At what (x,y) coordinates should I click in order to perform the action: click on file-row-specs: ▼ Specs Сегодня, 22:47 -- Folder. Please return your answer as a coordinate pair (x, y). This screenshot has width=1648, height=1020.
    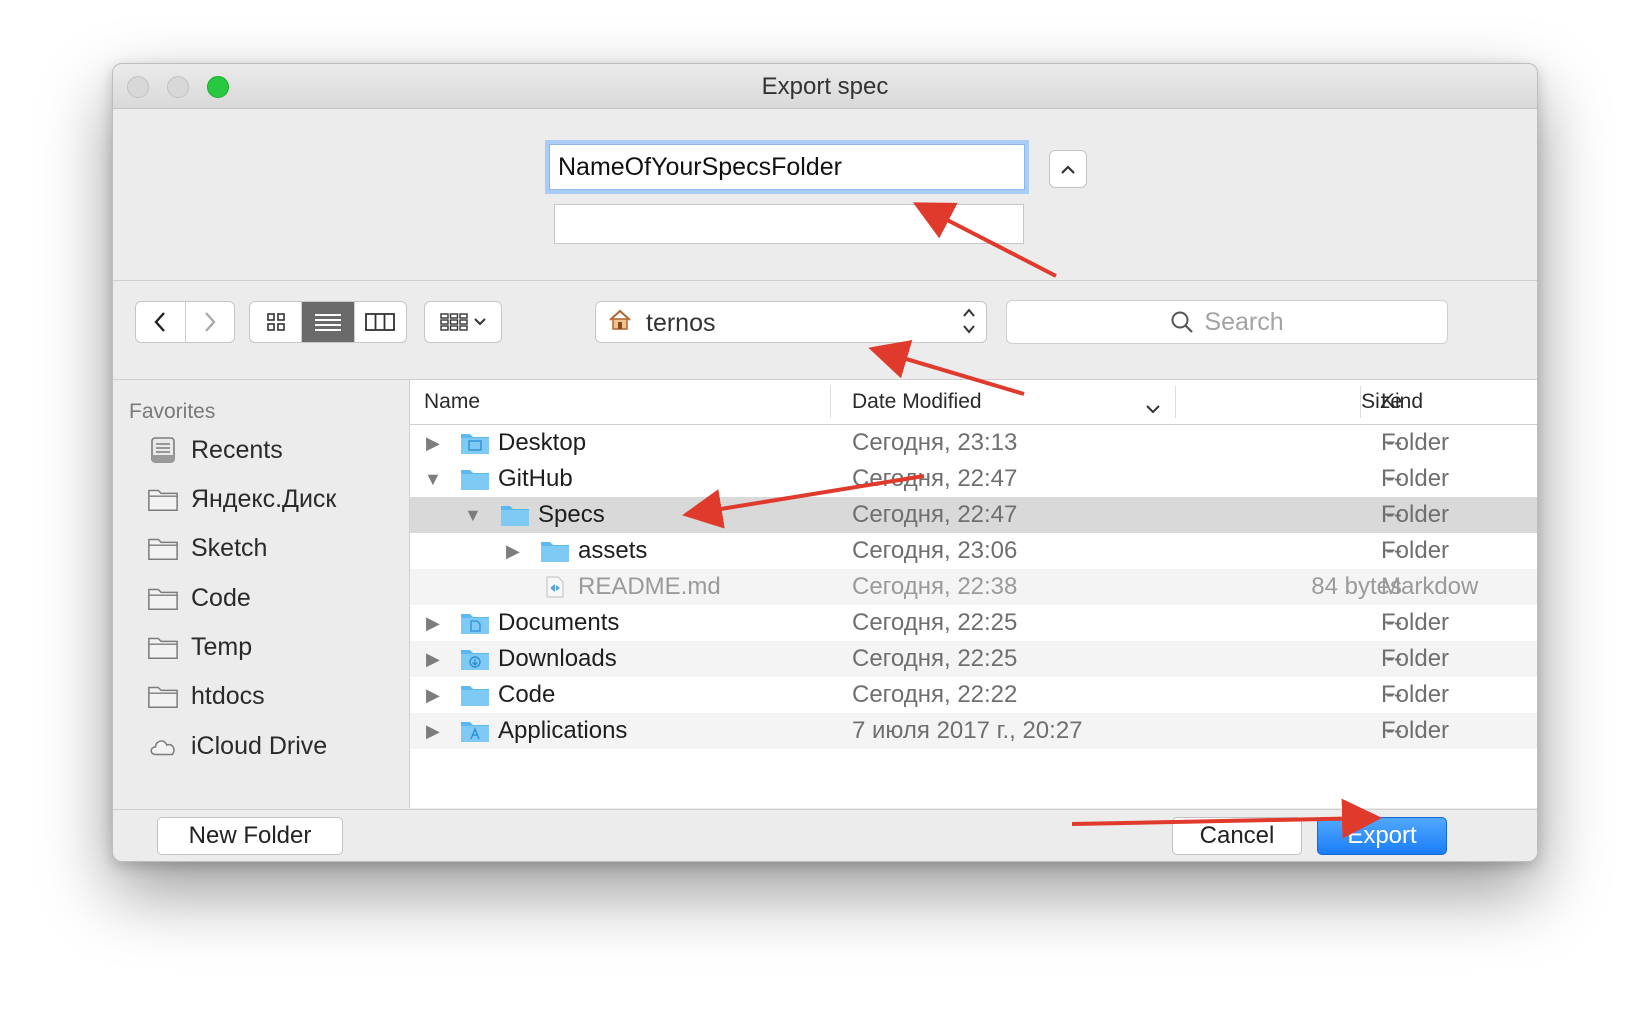
    Looking at the image, I should click on (973, 515).